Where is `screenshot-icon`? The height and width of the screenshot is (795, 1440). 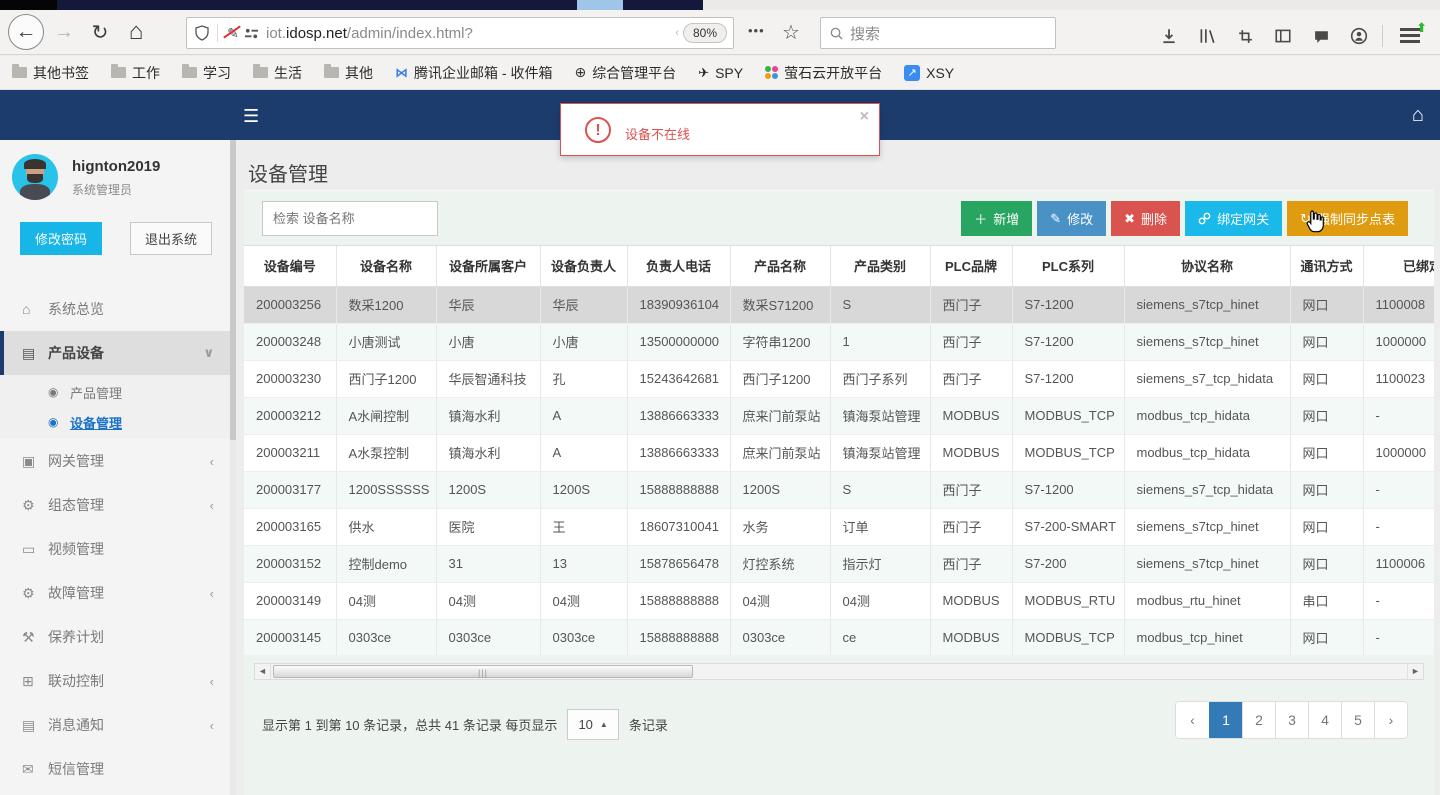
screenshot-icon is located at coordinates (1245, 36).